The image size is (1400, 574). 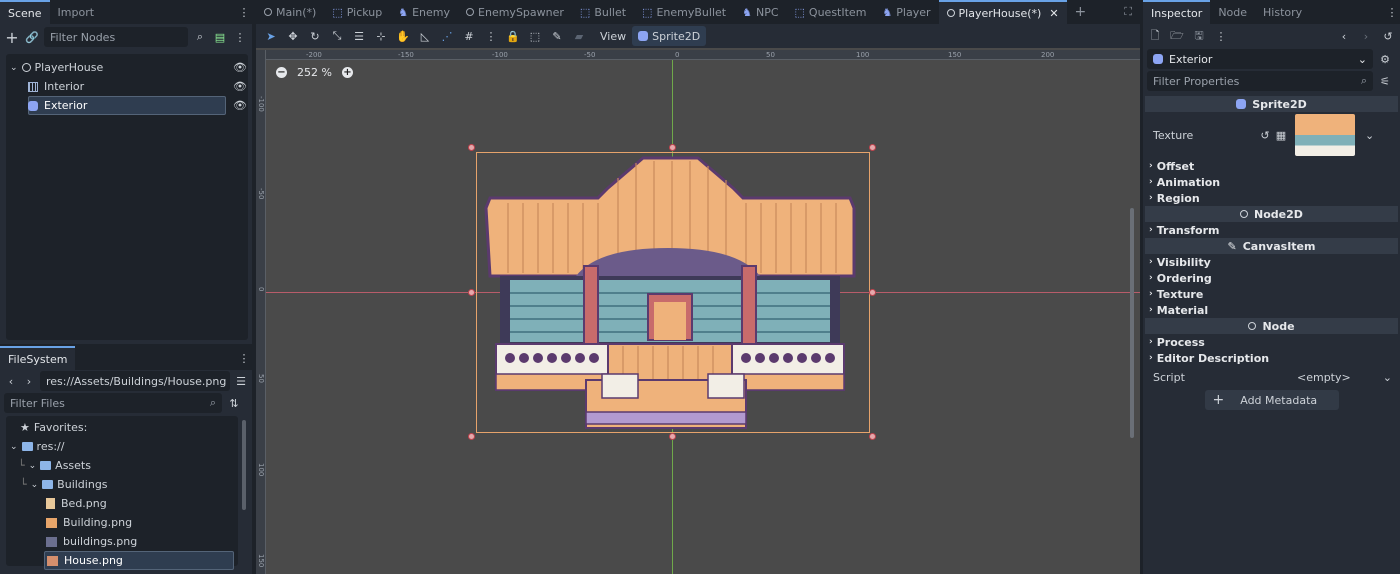 I want to click on sort-icon: ⇅, so click(x=234, y=403).